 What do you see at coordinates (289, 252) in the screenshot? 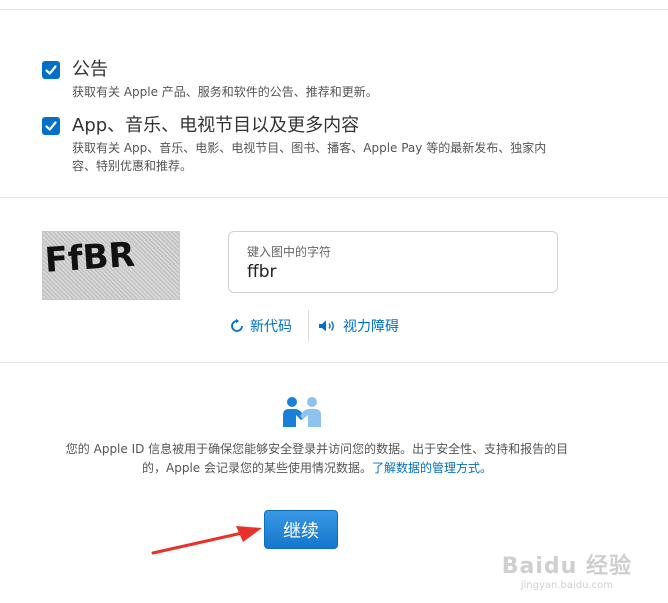
I see `captcha-field-label: 键入图中的字符` at bounding box center [289, 252].